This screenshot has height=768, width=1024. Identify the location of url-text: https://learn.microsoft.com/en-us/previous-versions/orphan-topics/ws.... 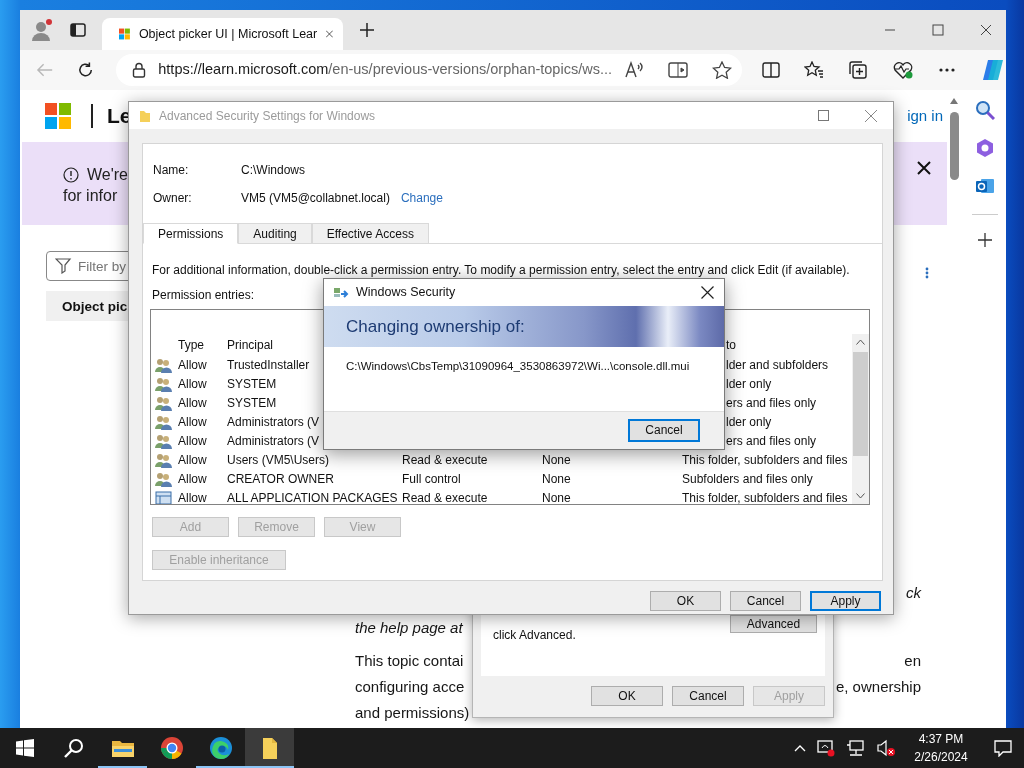
(385, 70).